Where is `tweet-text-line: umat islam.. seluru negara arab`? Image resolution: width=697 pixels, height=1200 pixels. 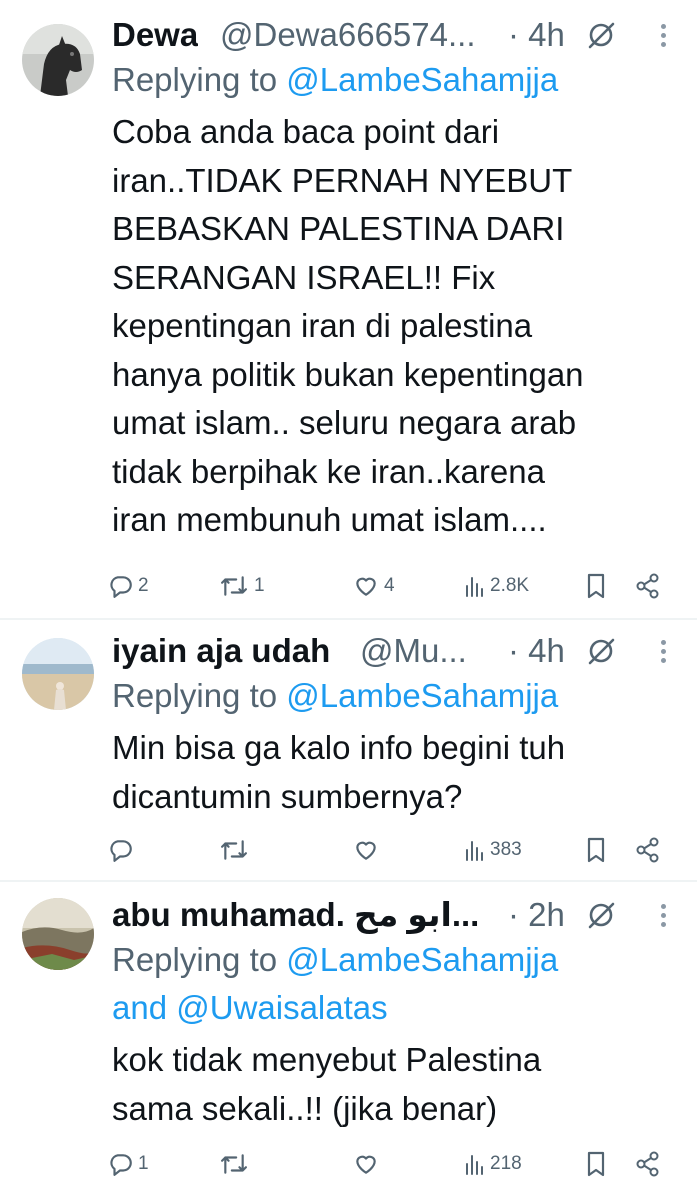 tweet-text-line: umat islam.. seluru negara arab is located at coordinates (344, 422).